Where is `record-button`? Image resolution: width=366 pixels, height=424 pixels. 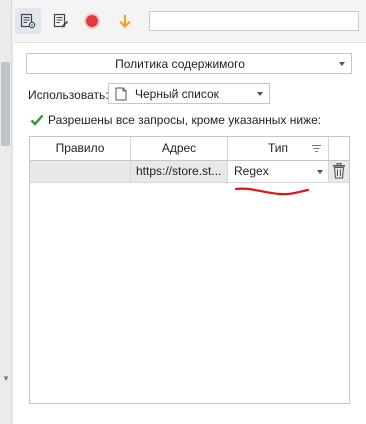
record-button is located at coordinates (92, 21).